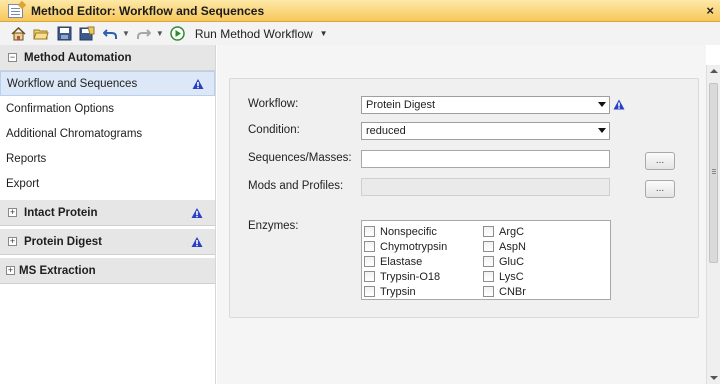  Describe the element at coordinates (414, 246) in the screenshot. I see `enzyme-label: Chymotrypsin` at that location.